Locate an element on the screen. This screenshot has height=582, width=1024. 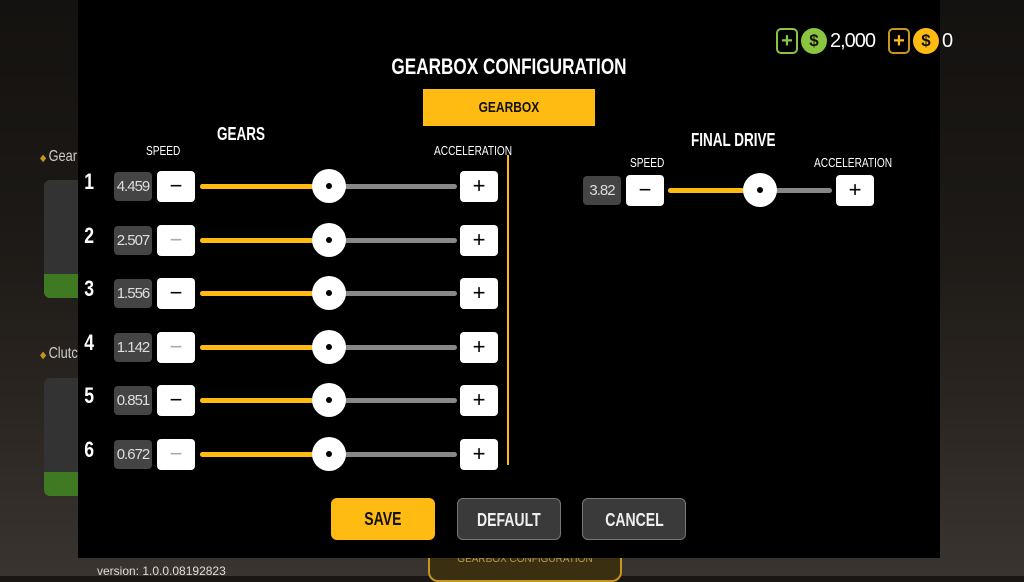
currency-cash: + $ 2,000 is located at coordinates (826, 41).